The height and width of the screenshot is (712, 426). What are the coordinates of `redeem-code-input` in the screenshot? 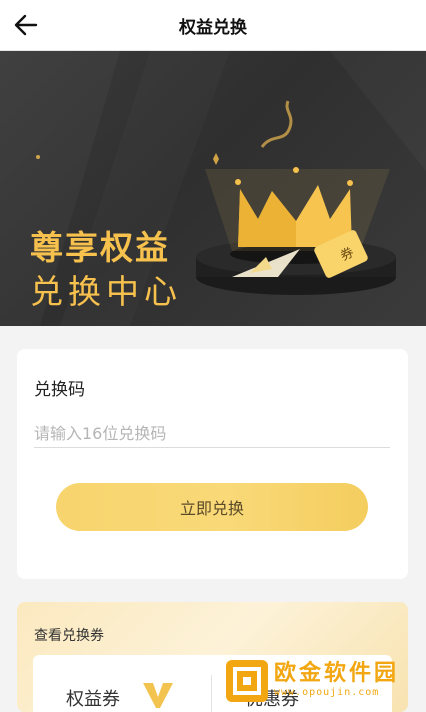 It's located at (212, 433).